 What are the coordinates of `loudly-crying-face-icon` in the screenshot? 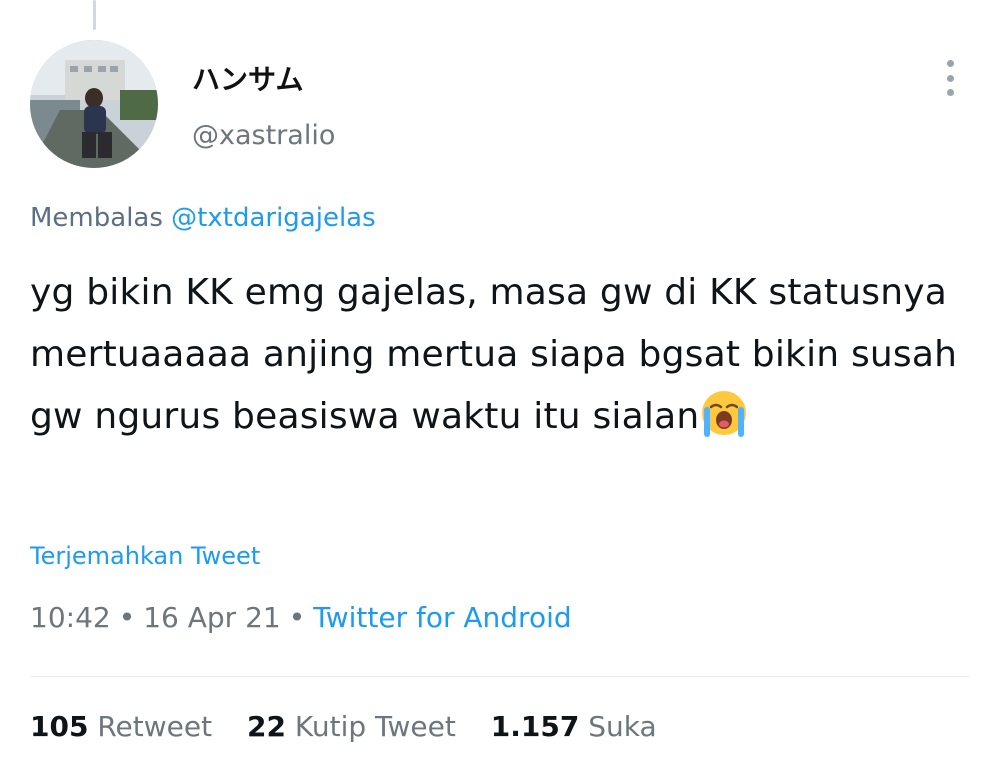 It's located at (724, 414).